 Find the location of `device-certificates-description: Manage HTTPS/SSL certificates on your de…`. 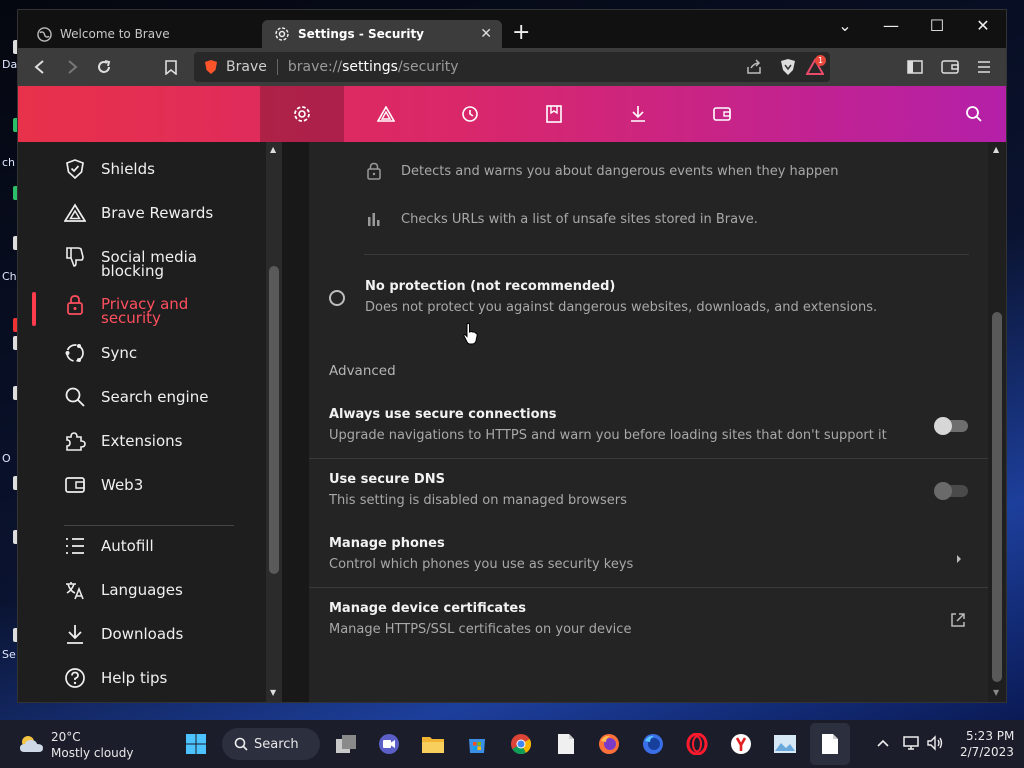

device-certificates-description: Manage HTTPS/SSL certificates on your de… is located at coordinates (480, 629).